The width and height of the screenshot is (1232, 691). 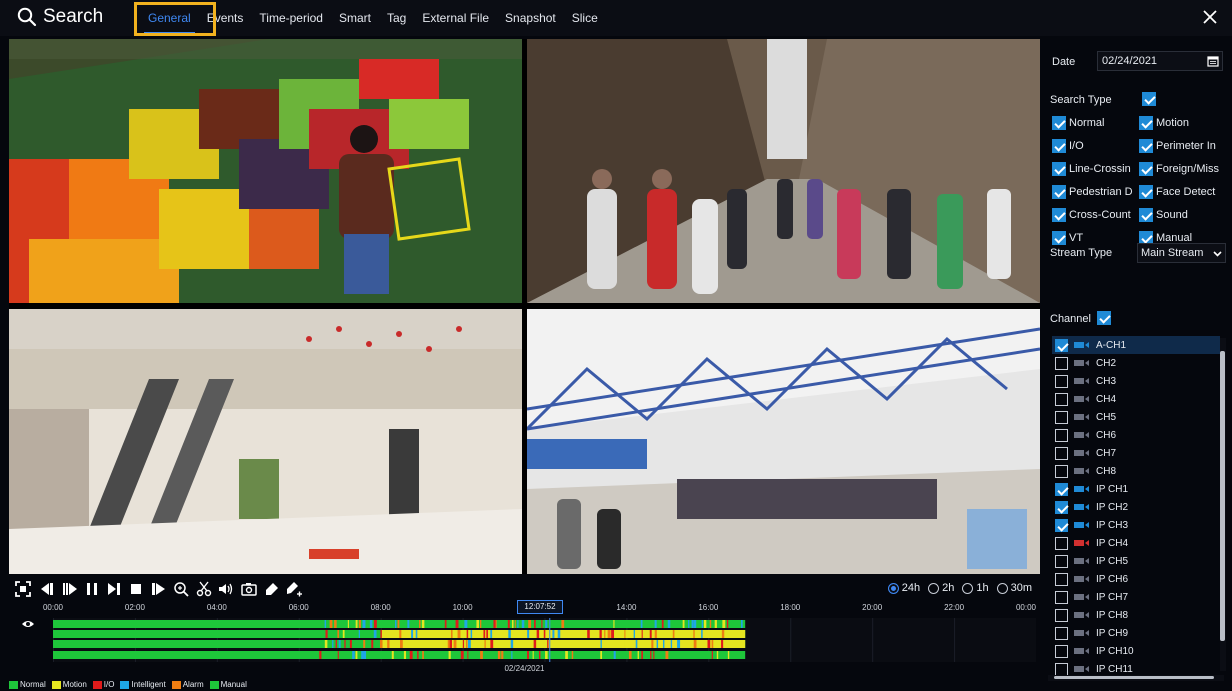 I want to click on tab-events: Events, so click(x=225, y=18).